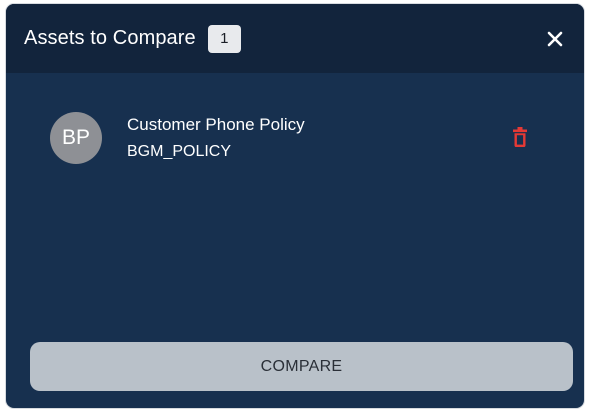 The width and height of the screenshot is (589, 411). Describe the element at coordinates (224, 38) in the screenshot. I see `asset-count-badge: 1` at that location.